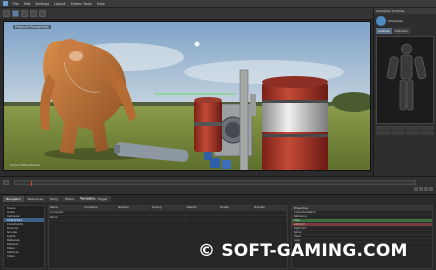 The image size is (436, 270). I want to click on app-logo-icon, so click(5, 3).